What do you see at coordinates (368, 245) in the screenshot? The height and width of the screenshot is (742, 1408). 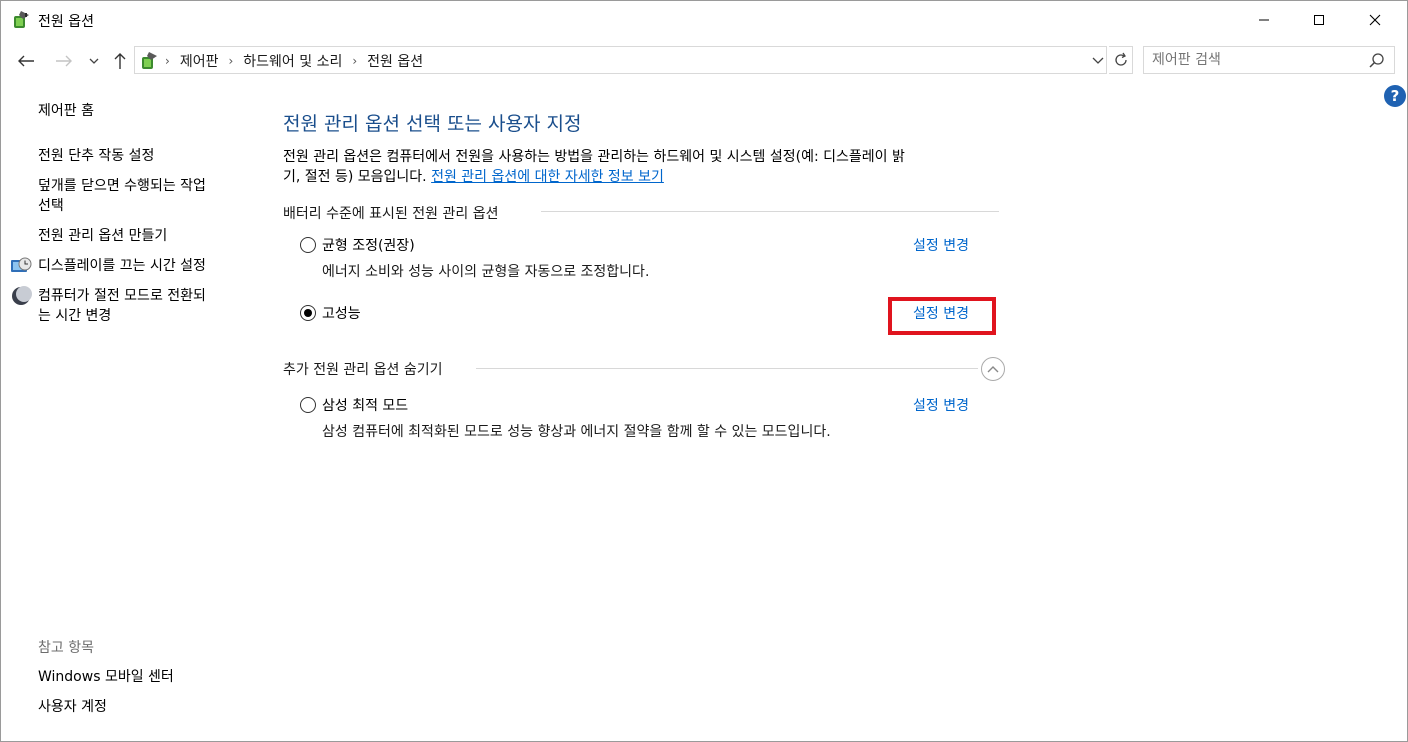 I see `plan-balanced-name: 균형 조정(권장)` at bounding box center [368, 245].